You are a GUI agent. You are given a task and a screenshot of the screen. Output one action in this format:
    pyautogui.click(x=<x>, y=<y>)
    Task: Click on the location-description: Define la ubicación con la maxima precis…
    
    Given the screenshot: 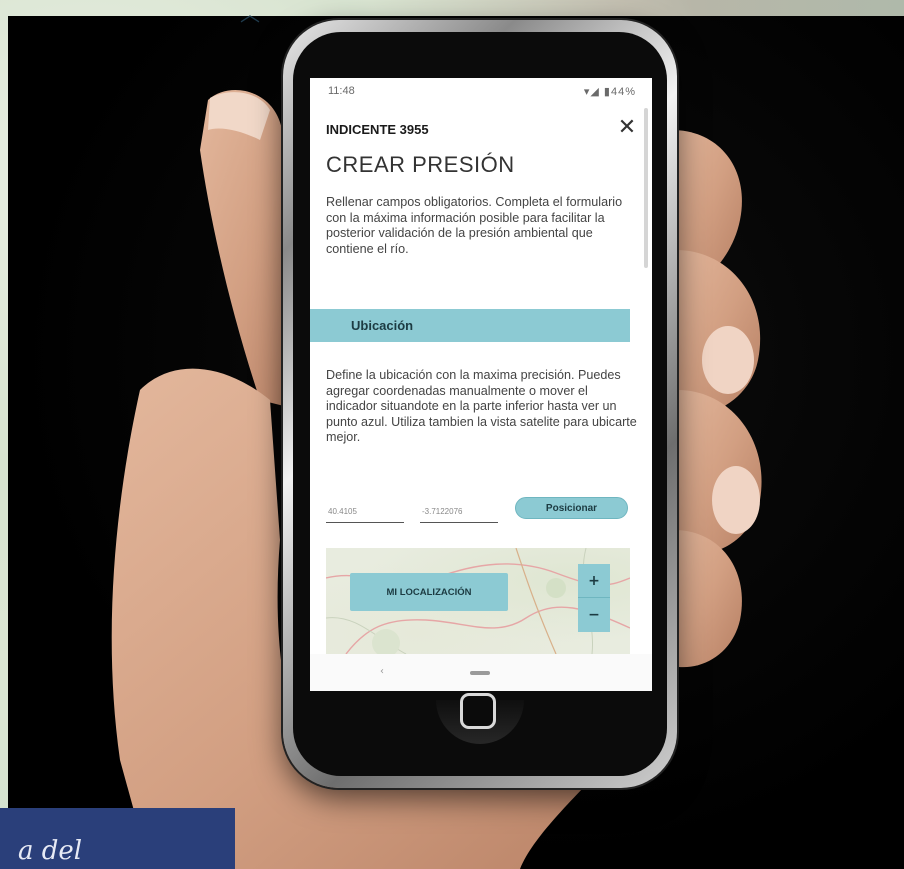 What is the action you would take?
    pyautogui.click(x=481, y=406)
    